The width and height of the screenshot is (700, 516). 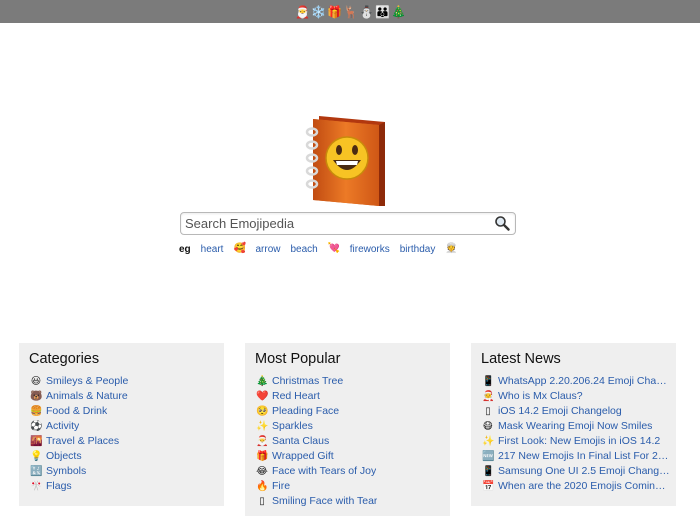 I want to click on popular-link: Fire, so click(x=281, y=486).